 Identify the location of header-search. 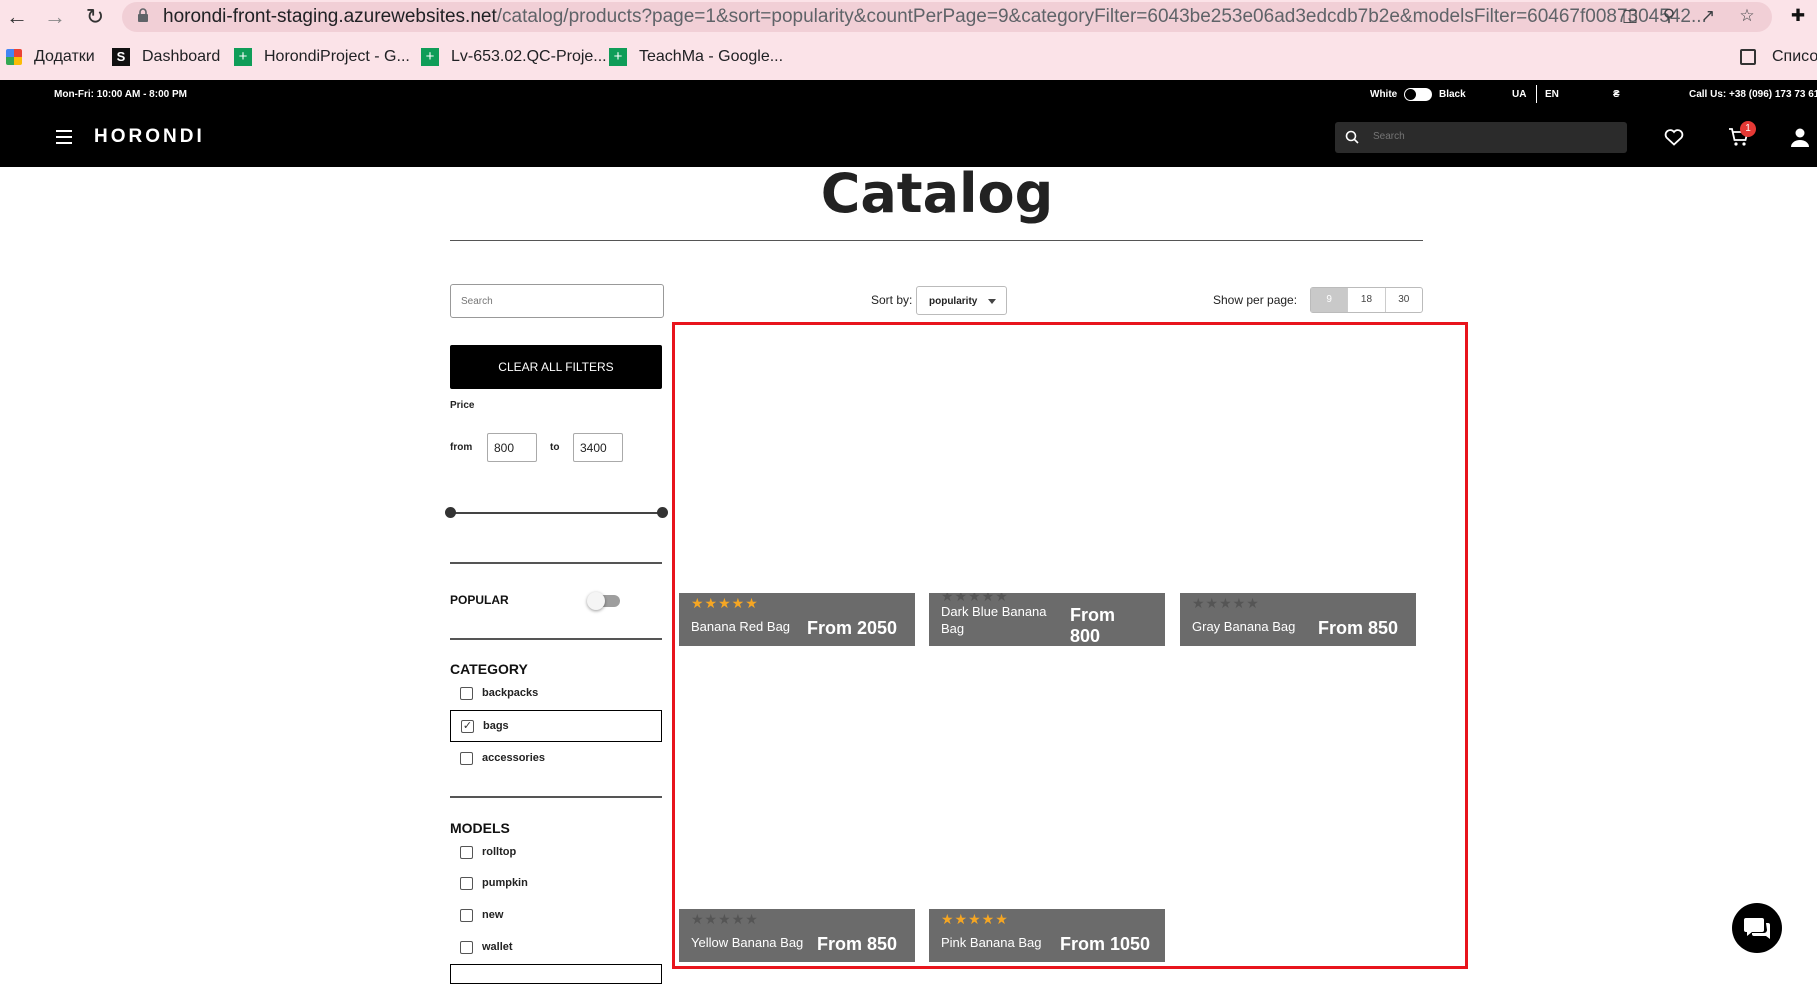
(1481, 137).